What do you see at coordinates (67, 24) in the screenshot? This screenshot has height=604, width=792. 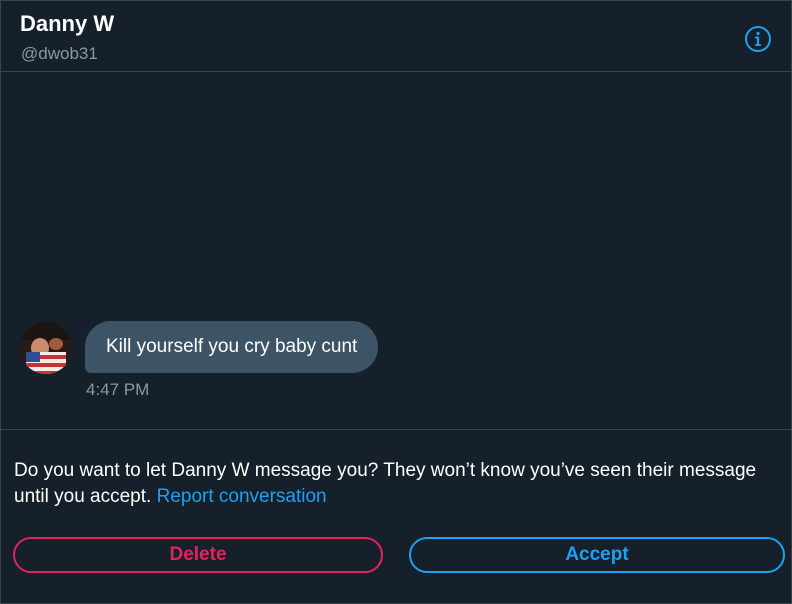 I see `contact-name: Danny W` at bounding box center [67, 24].